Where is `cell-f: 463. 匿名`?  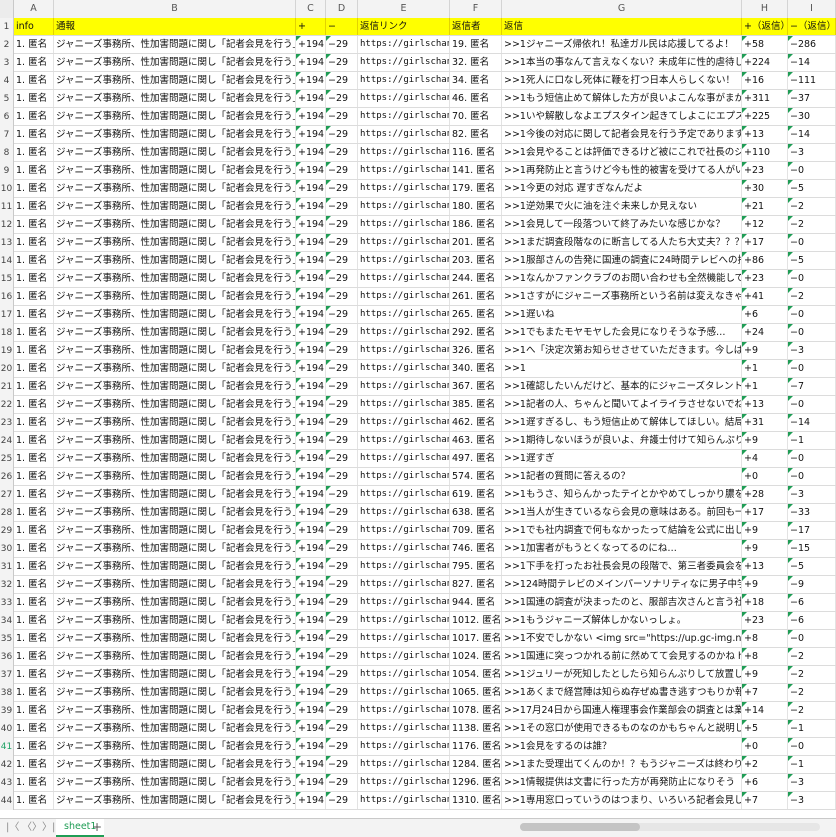
cell-f: 463. 匿名 is located at coordinates (476, 440).